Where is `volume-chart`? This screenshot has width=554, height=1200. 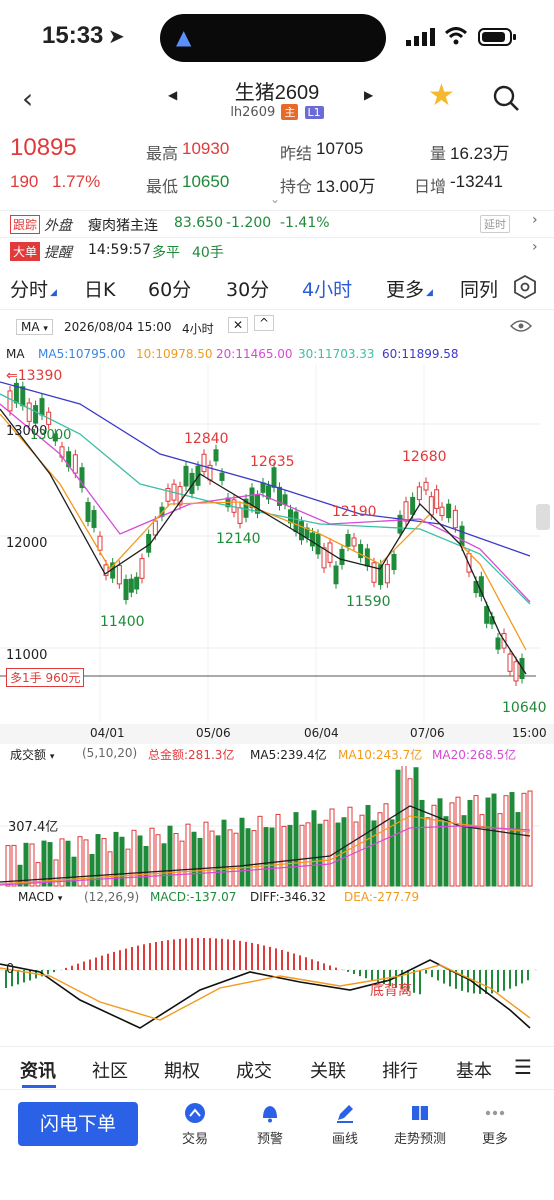 volume-chart is located at coordinates (277, 827).